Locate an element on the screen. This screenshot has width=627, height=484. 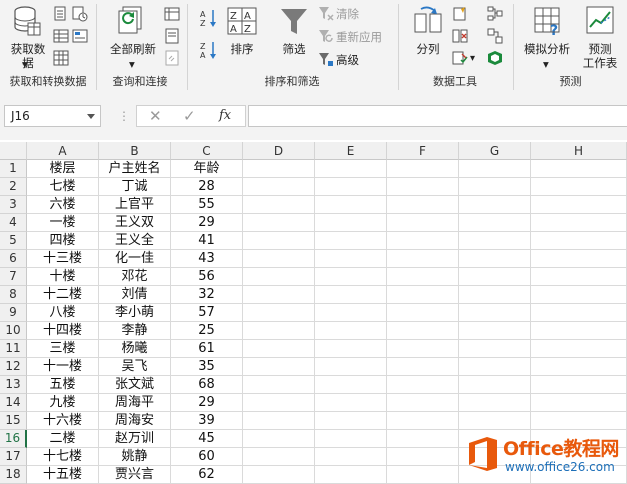
cell: 一楼 is located at coordinates (63, 223).